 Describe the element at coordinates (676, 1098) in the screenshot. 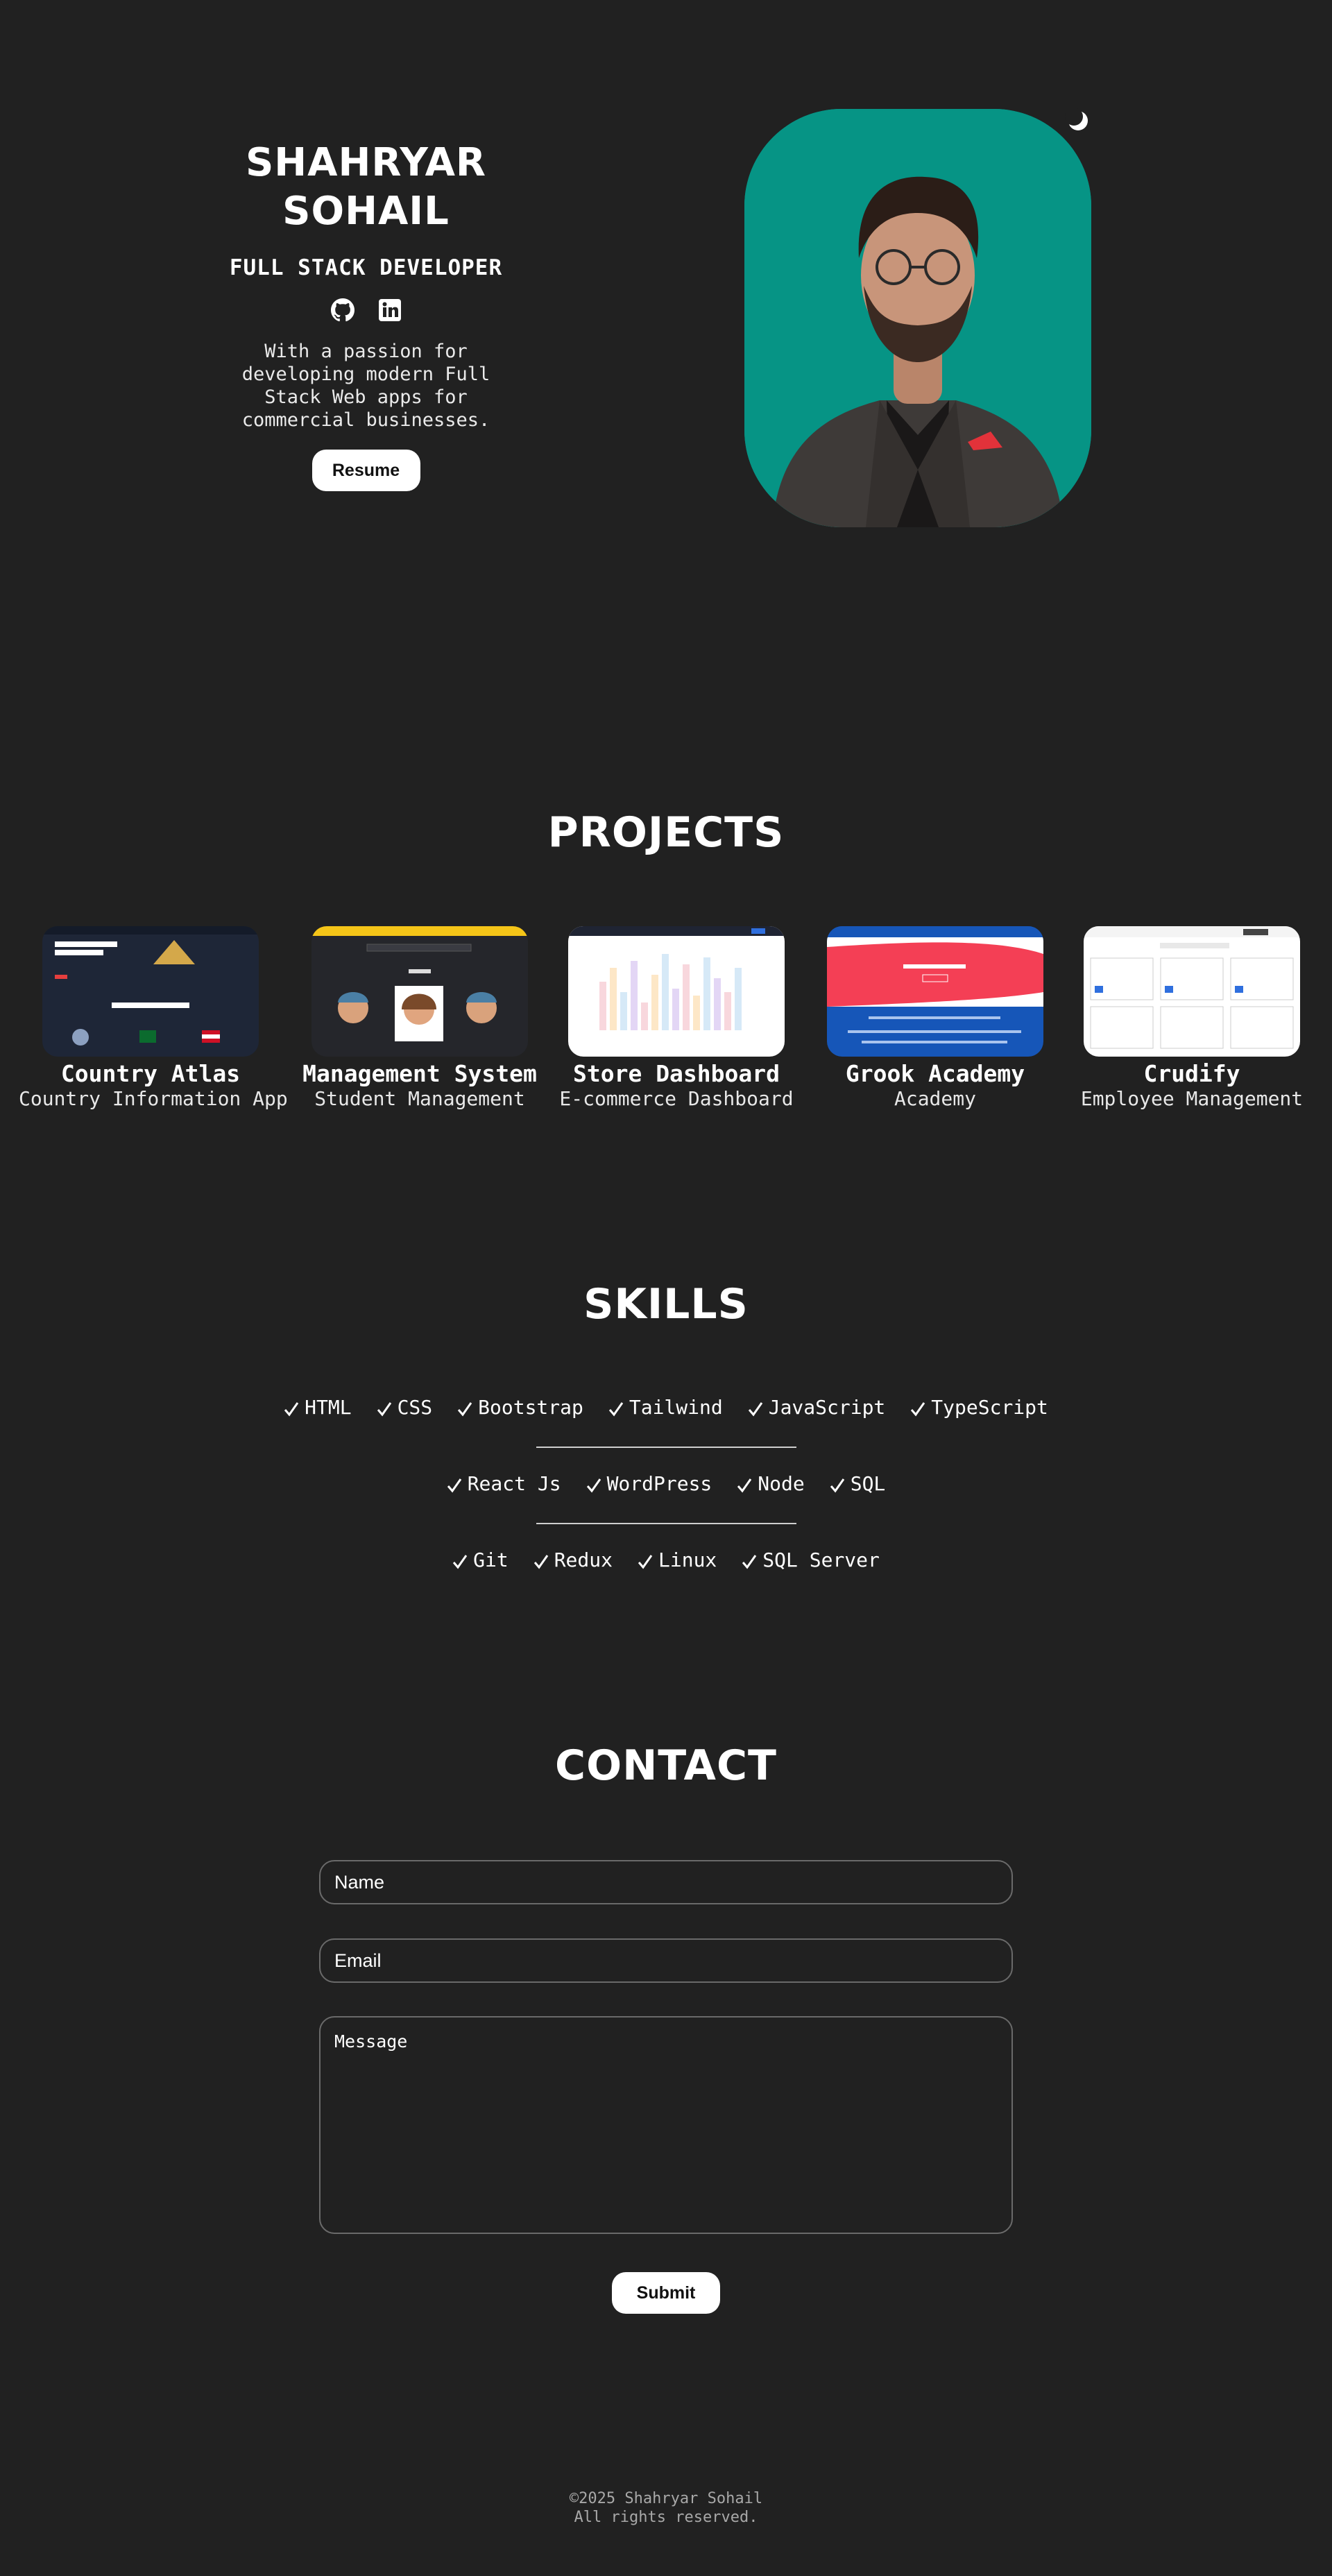

I see `project-subtitle: E-commerce Dashboard` at that location.